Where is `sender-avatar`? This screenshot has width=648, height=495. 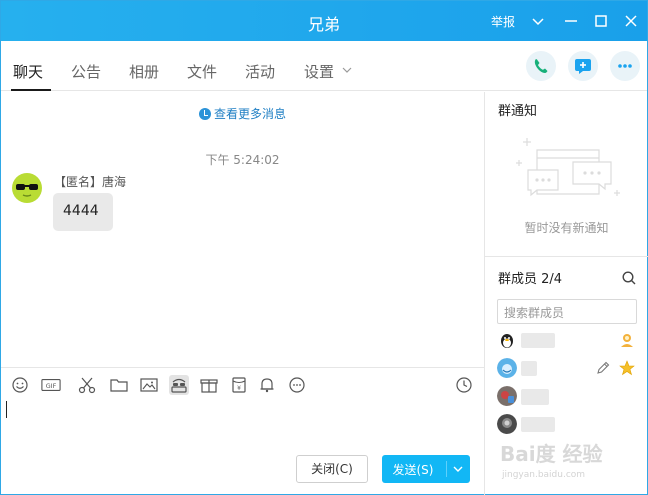
sender-avatar is located at coordinates (27, 188).